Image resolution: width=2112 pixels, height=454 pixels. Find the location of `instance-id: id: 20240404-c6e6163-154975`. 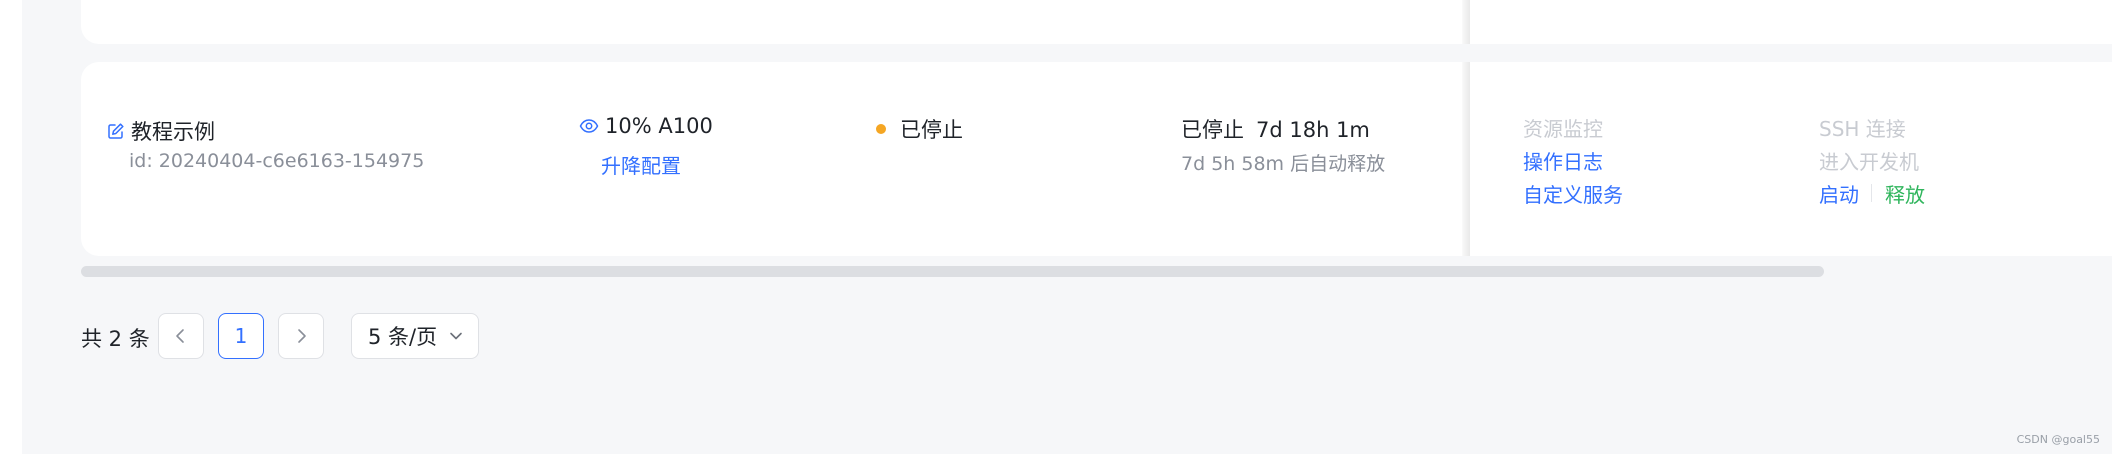

instance-id: id: 20240404-c6e6163-154975 is located at coordinates (277, 161).